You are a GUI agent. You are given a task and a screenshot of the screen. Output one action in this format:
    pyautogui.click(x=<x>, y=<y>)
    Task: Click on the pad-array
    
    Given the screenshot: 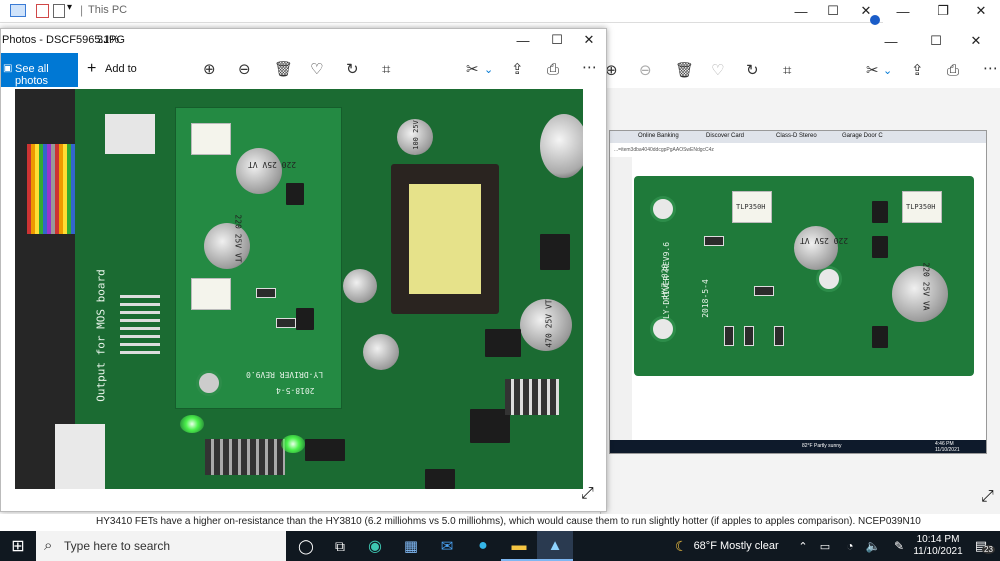 What is the action you would take?
    pyautogui.click(x=140, y=324)
    